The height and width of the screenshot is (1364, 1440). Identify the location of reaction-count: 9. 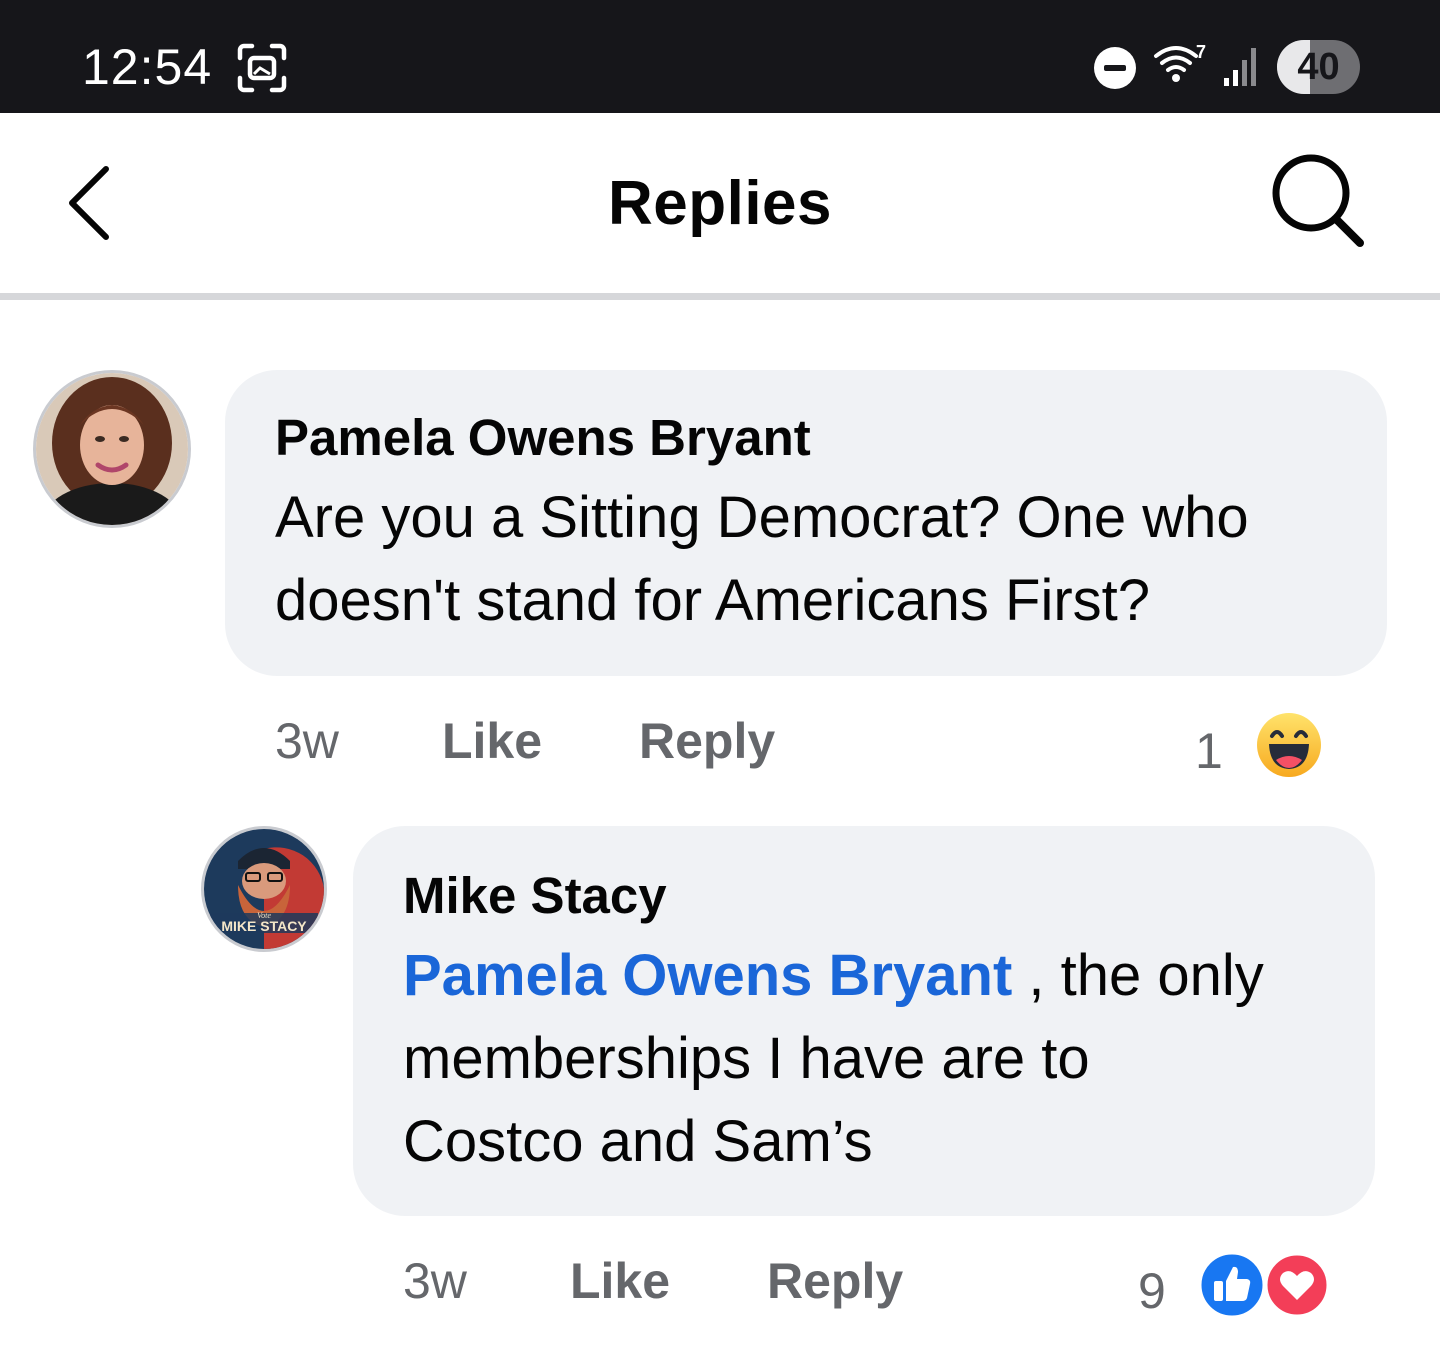
(1152, 1291).